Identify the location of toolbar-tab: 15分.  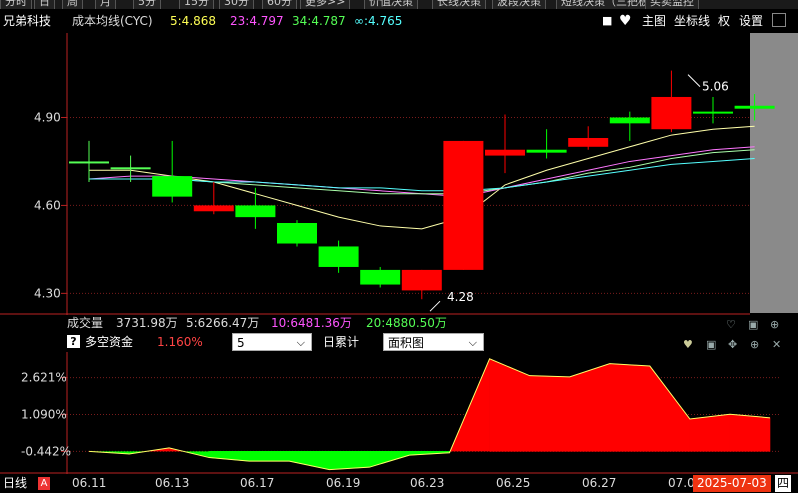
(196, 4).